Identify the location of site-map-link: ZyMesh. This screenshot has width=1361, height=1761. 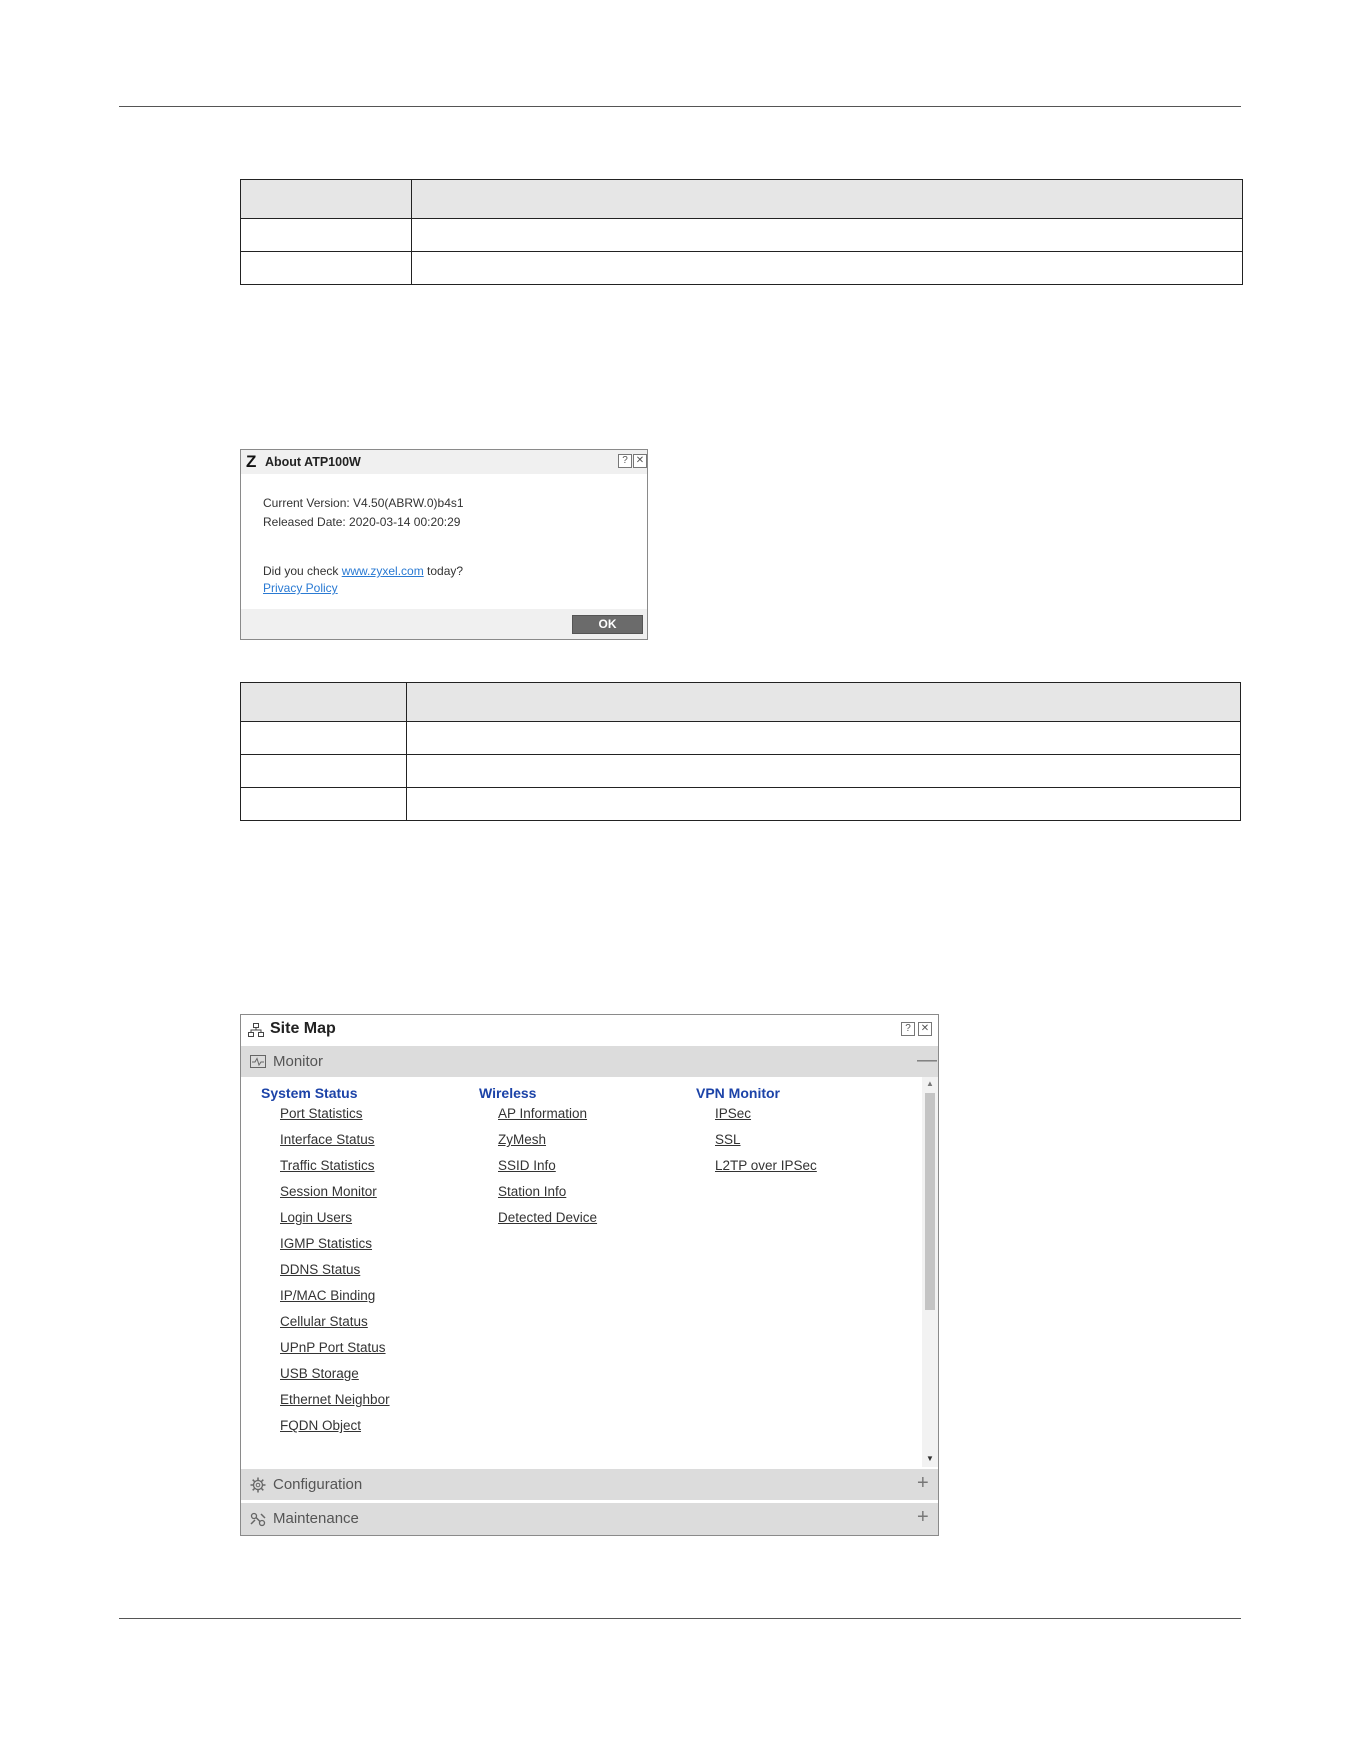
(547, 1144).